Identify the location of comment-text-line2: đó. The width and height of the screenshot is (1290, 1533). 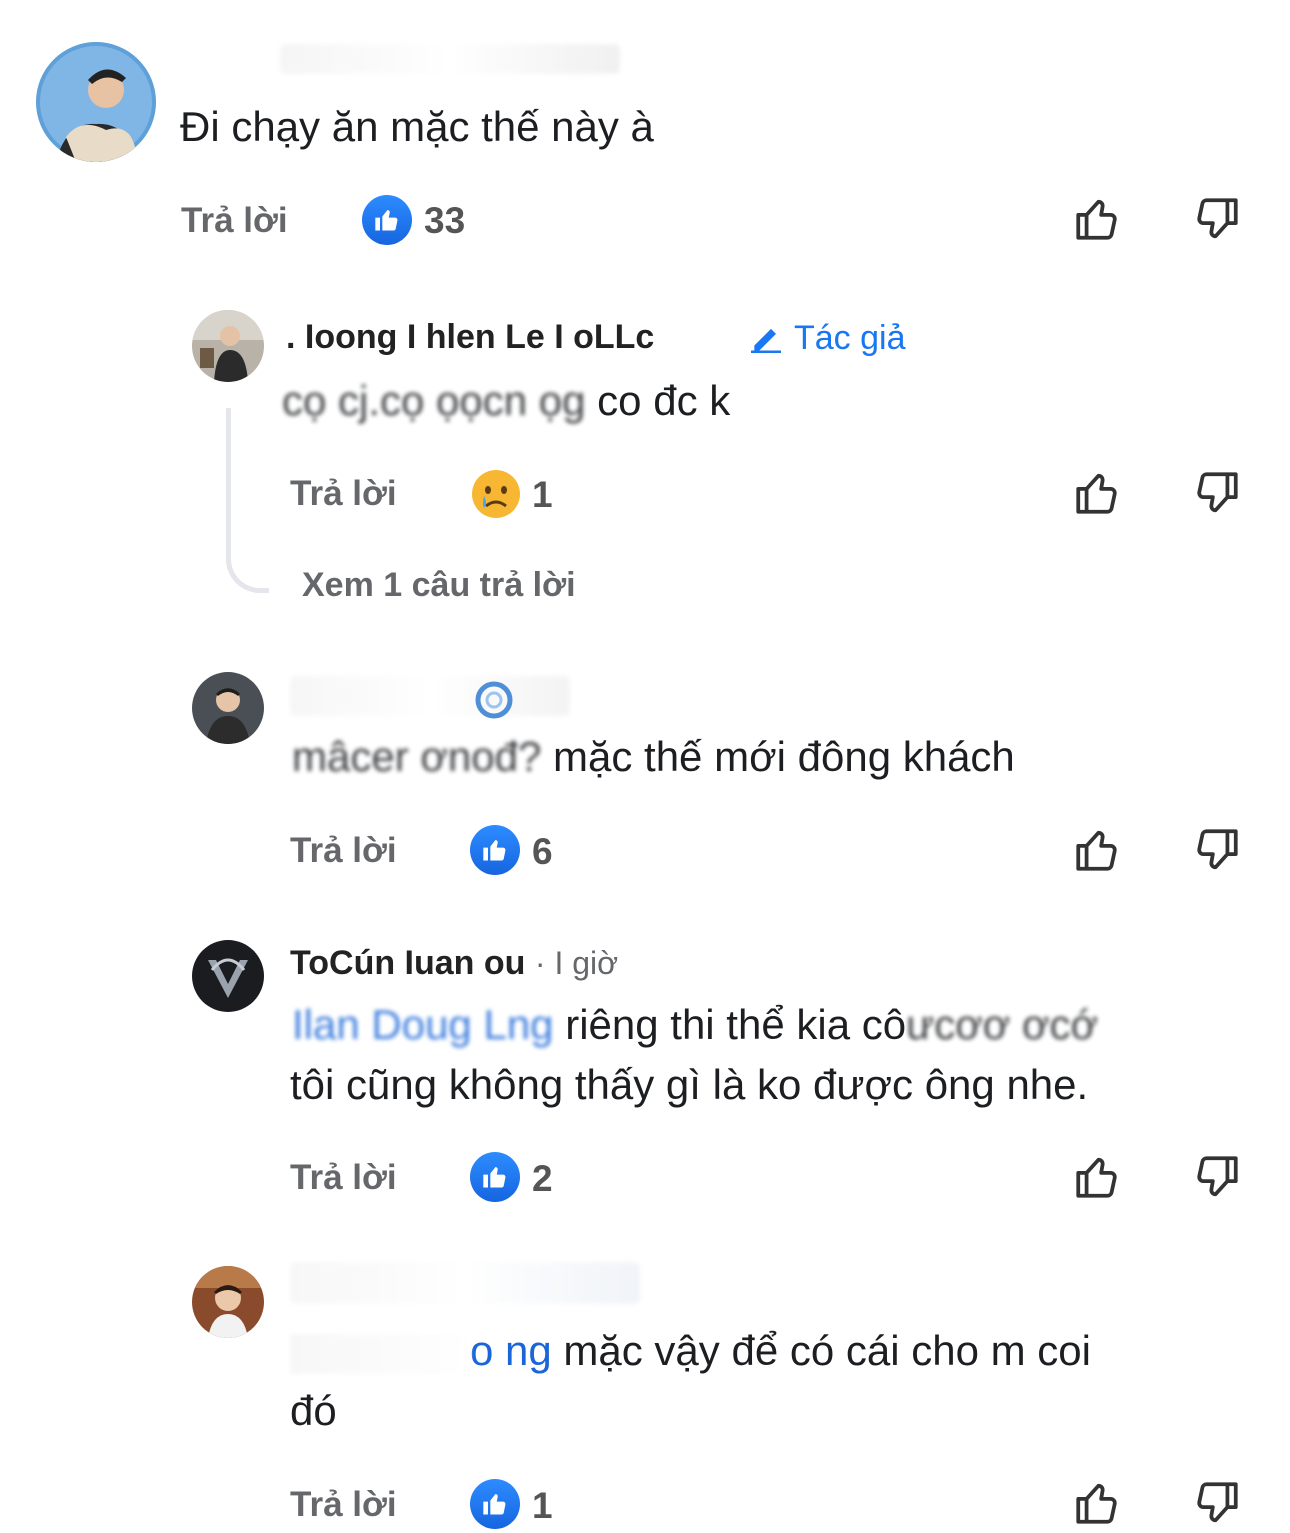
(313, 1410).